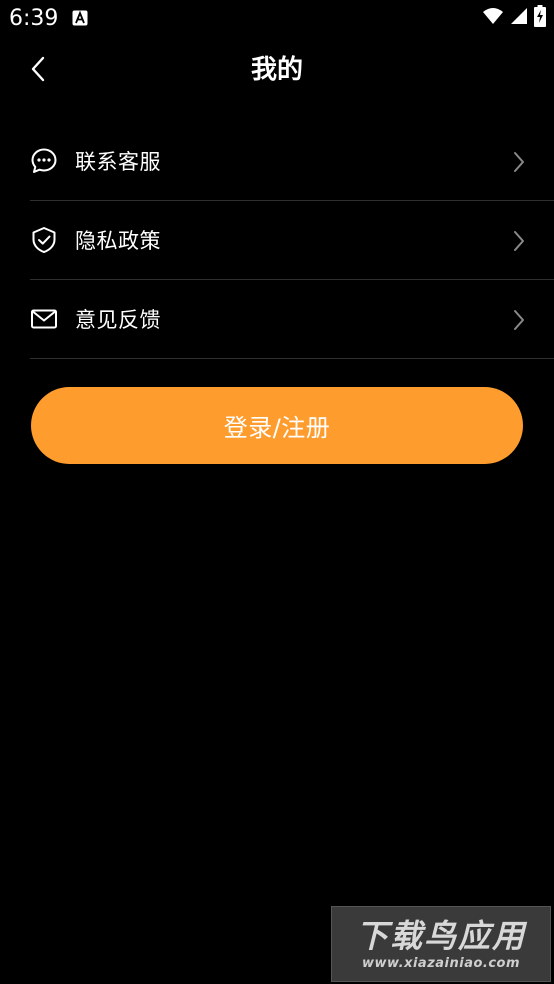  I want to click on menu-item-label: 隐私政策, so click(118, 241).